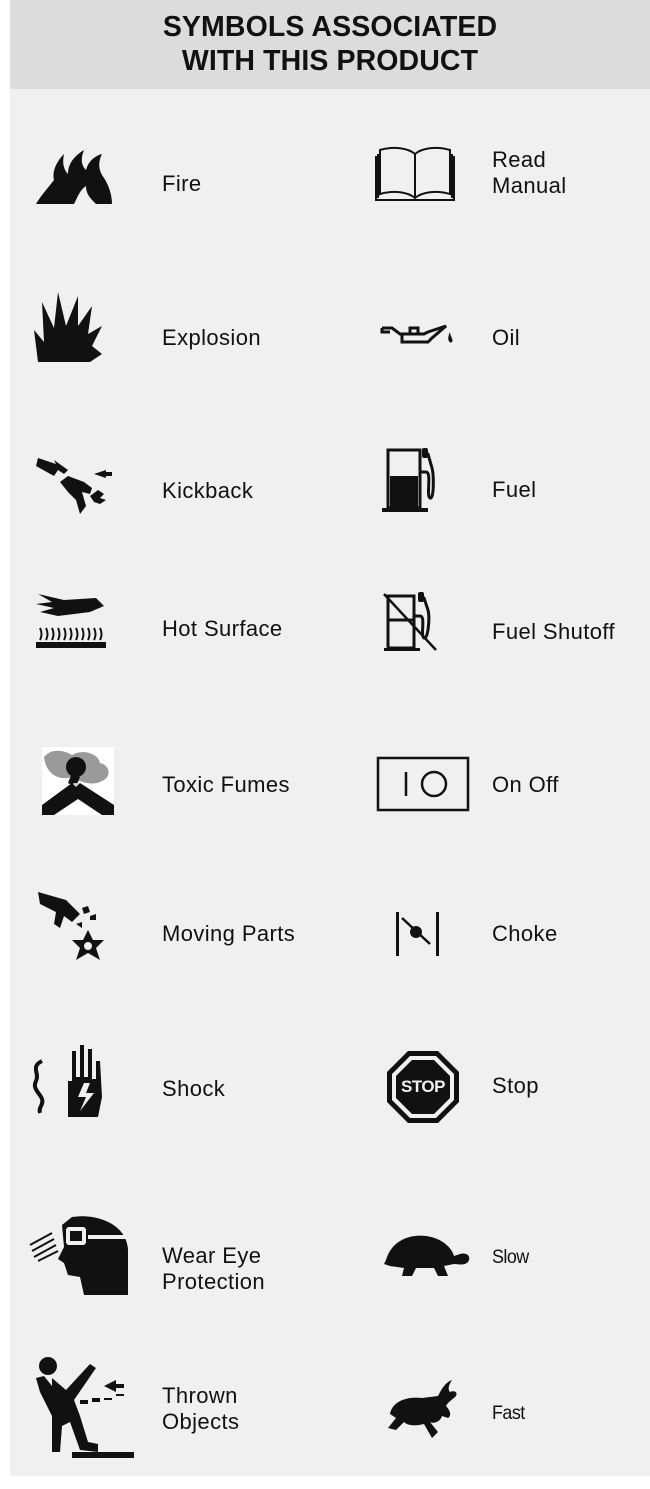 This screenshot has height=1489, width=650. What do you see at coordinates (506, 337) in the screenshot?
I see `label-oil: Oil` at bounding box center [506, 337].